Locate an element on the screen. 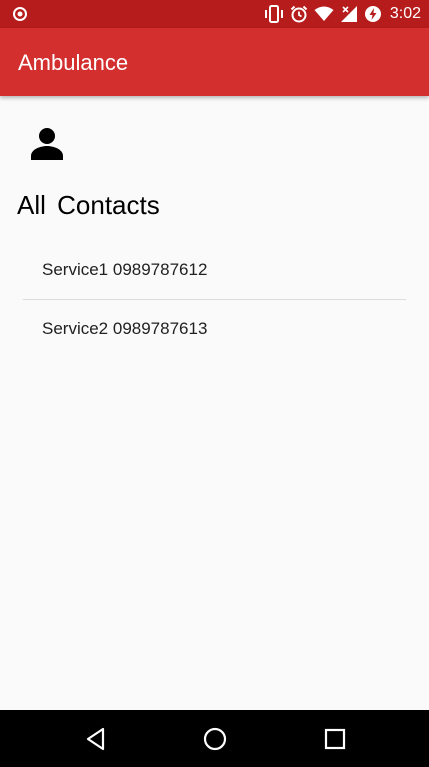 The width and height of the screenshot is (429, 767). status-bar: 3:02 is located at coordinates (214, 14).